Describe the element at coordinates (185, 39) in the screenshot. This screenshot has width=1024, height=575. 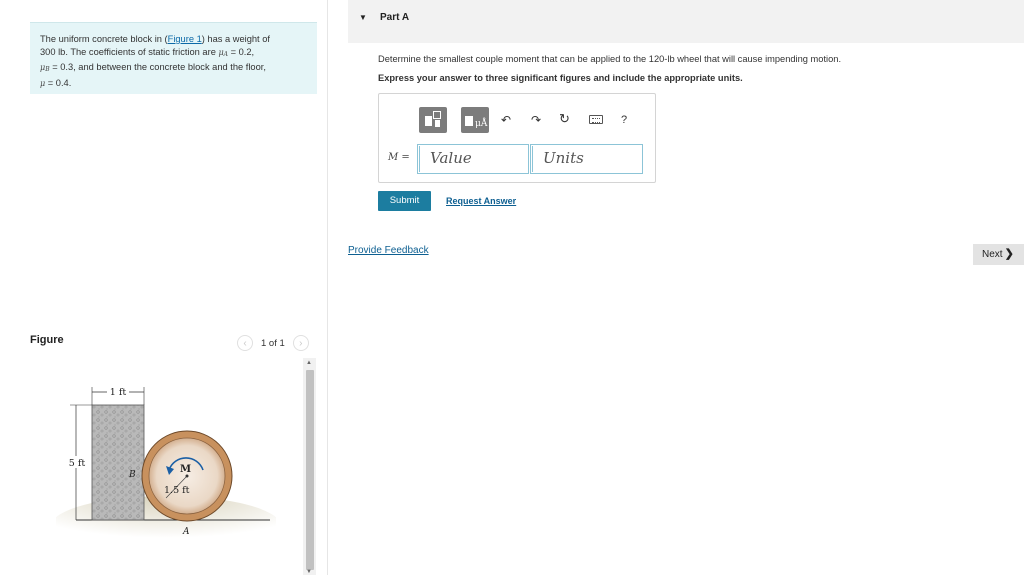
I see `figure-link: Figure 1` at that location.